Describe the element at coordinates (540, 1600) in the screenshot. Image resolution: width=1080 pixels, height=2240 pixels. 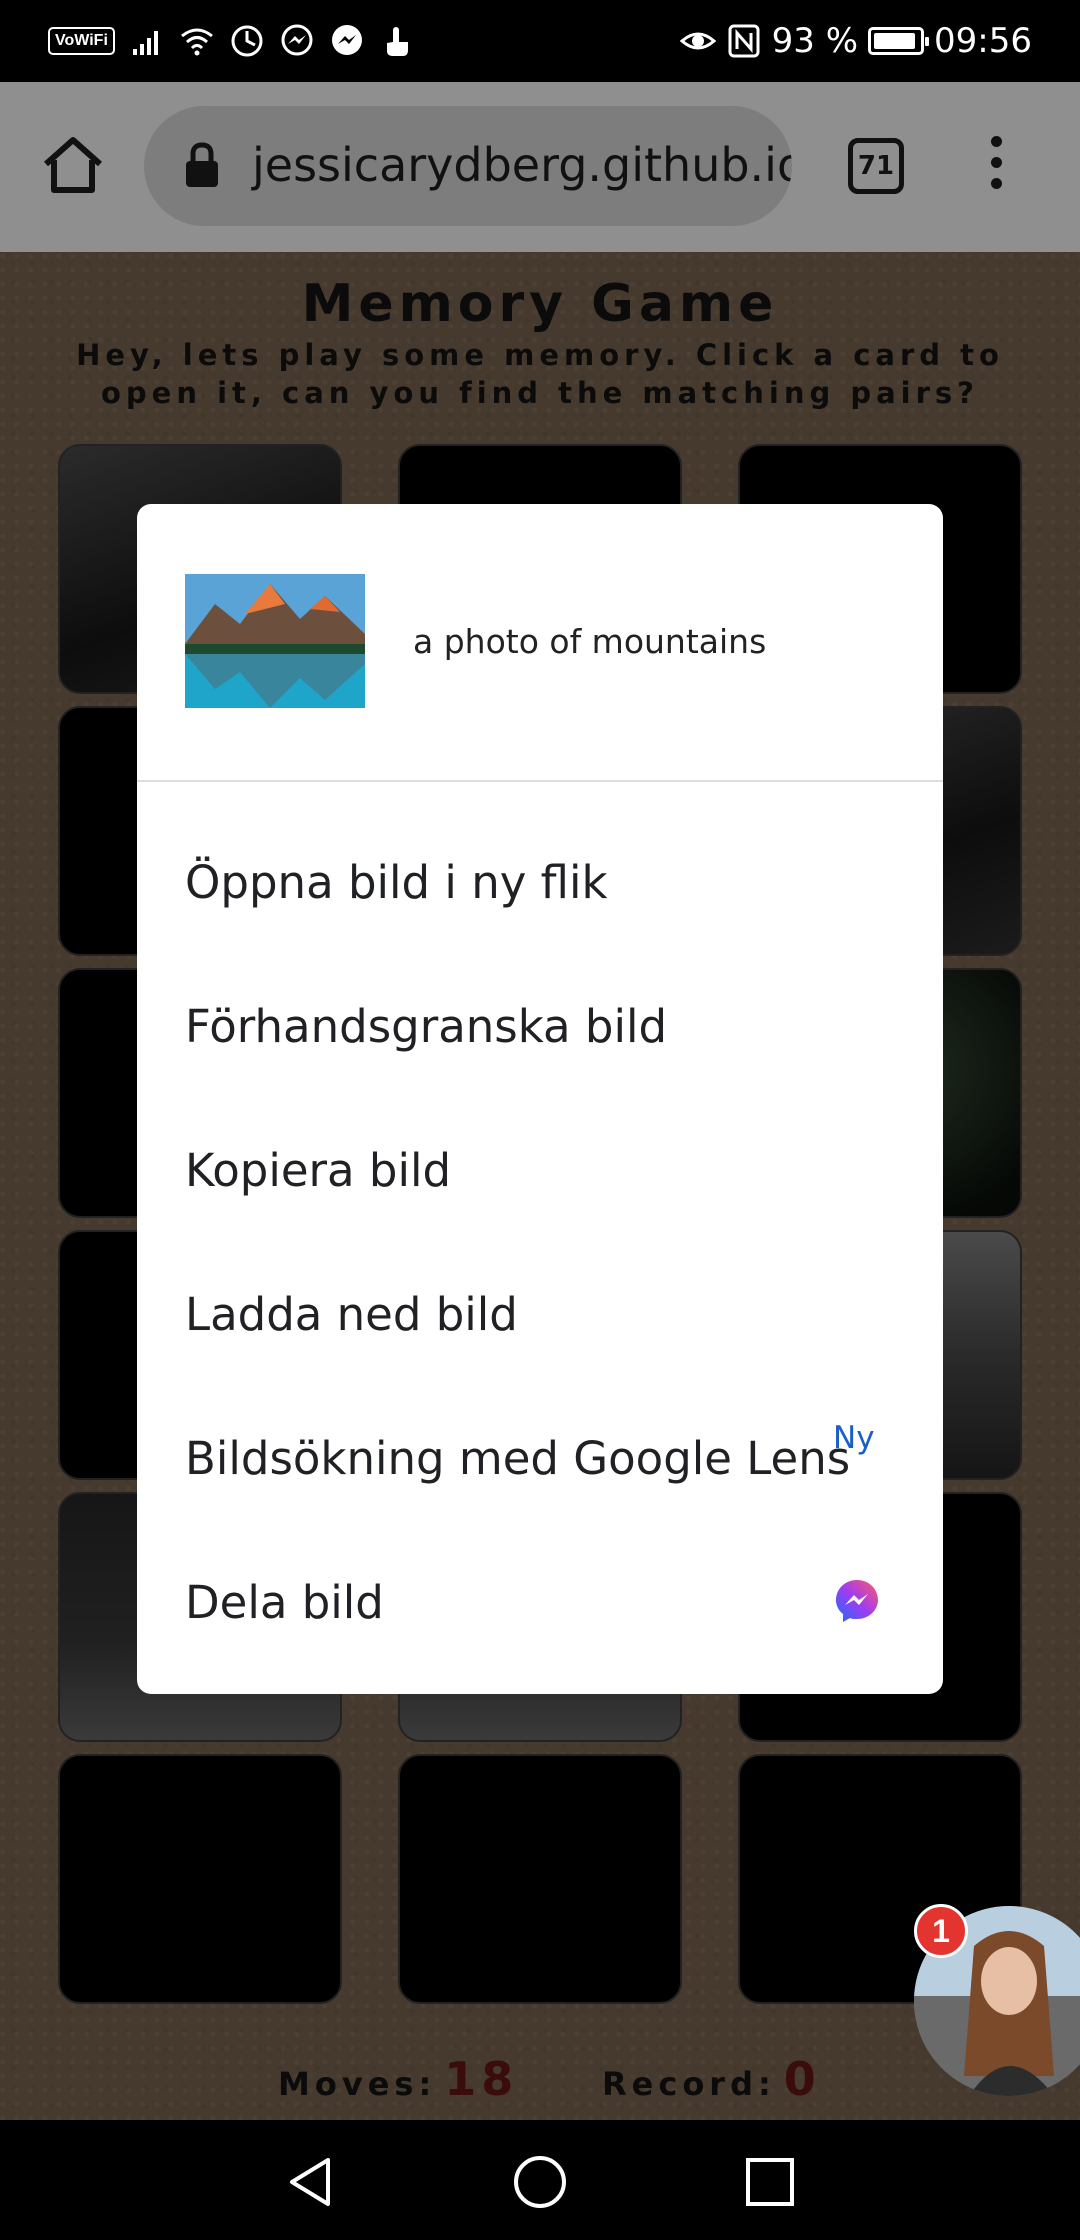
I see `menu-item-share-image: Dela bild` at that location.